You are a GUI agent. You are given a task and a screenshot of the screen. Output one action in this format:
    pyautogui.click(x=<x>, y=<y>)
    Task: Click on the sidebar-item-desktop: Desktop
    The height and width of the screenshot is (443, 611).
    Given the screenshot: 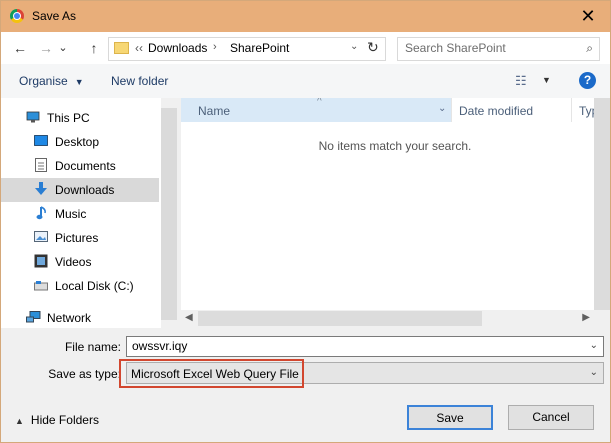 What is the action you would take?
    pyautogui.click(x=80, y=142)
    